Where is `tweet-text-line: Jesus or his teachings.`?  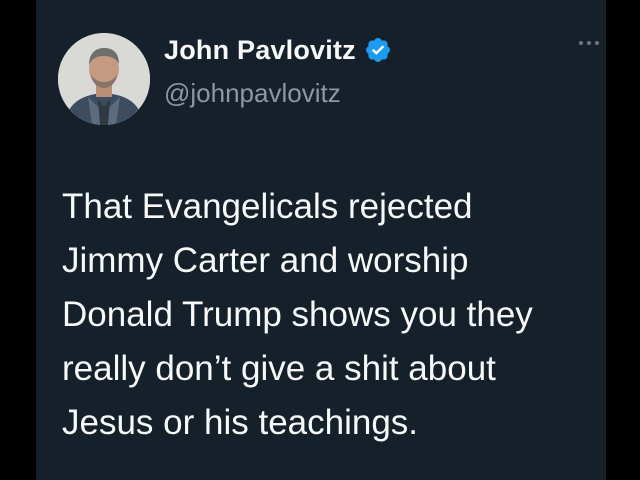 tweet-text-line: Jesus or his teachings. is located at coordinates (240, 422).